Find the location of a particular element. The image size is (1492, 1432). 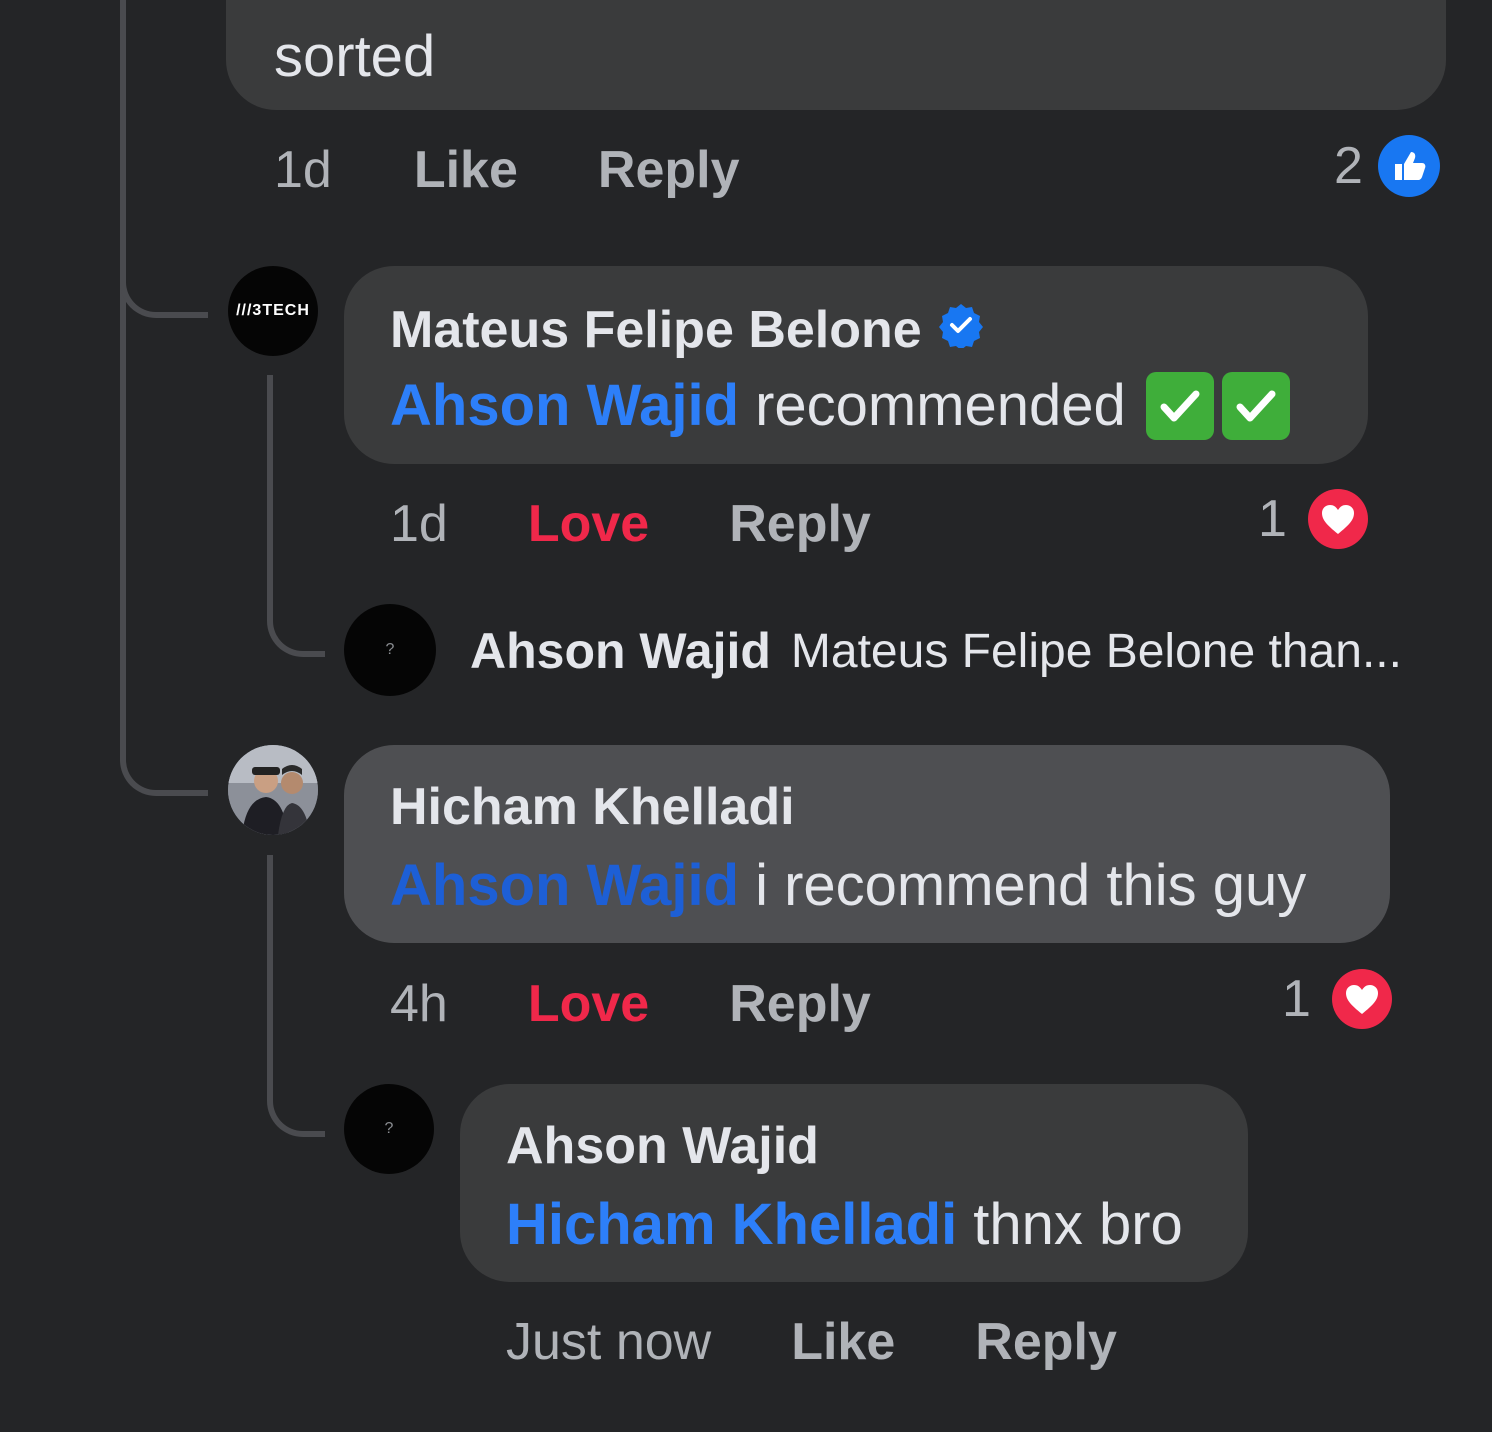

comment-author: Mateus Felipe Belone is located at coordinates (687, 329).